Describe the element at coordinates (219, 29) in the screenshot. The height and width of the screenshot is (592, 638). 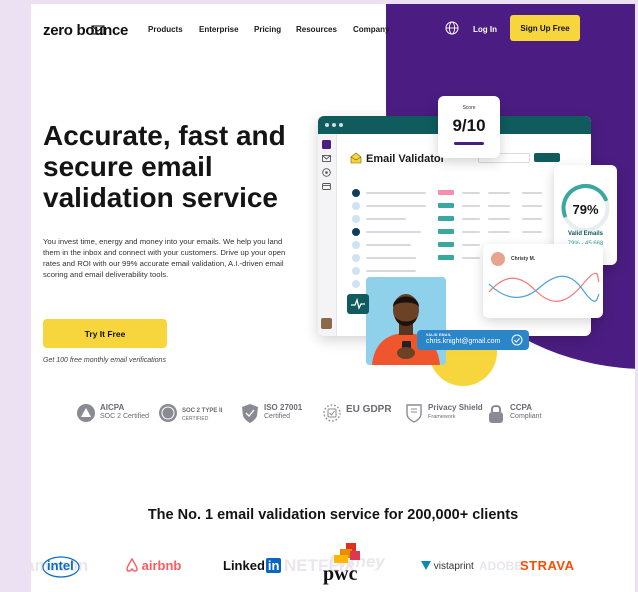
I see `nav-link-enterprise: Enterprise` at that location.